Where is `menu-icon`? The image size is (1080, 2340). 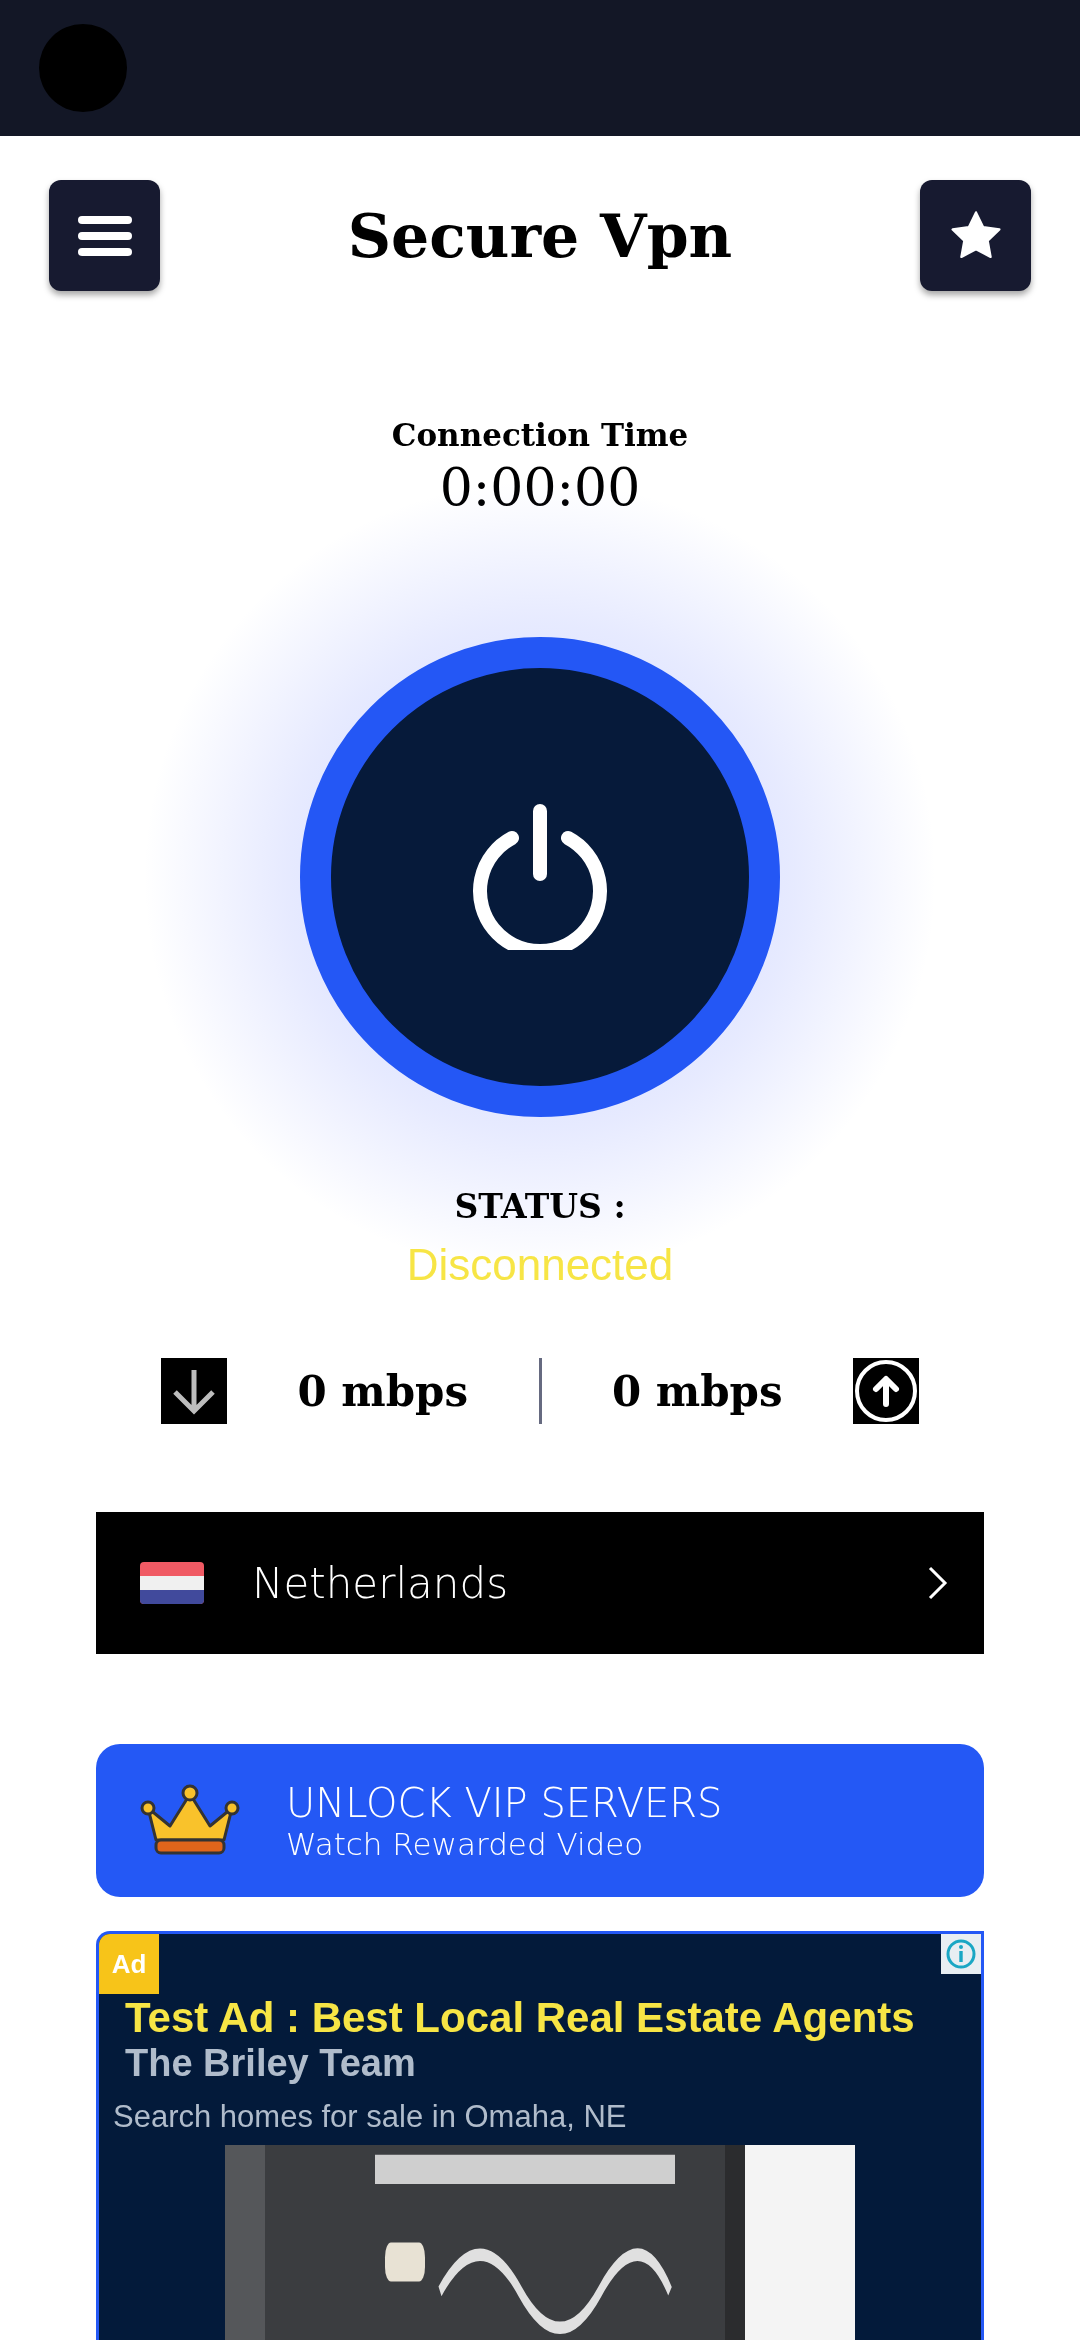 menu-icon is located at coordinates (104, 235).